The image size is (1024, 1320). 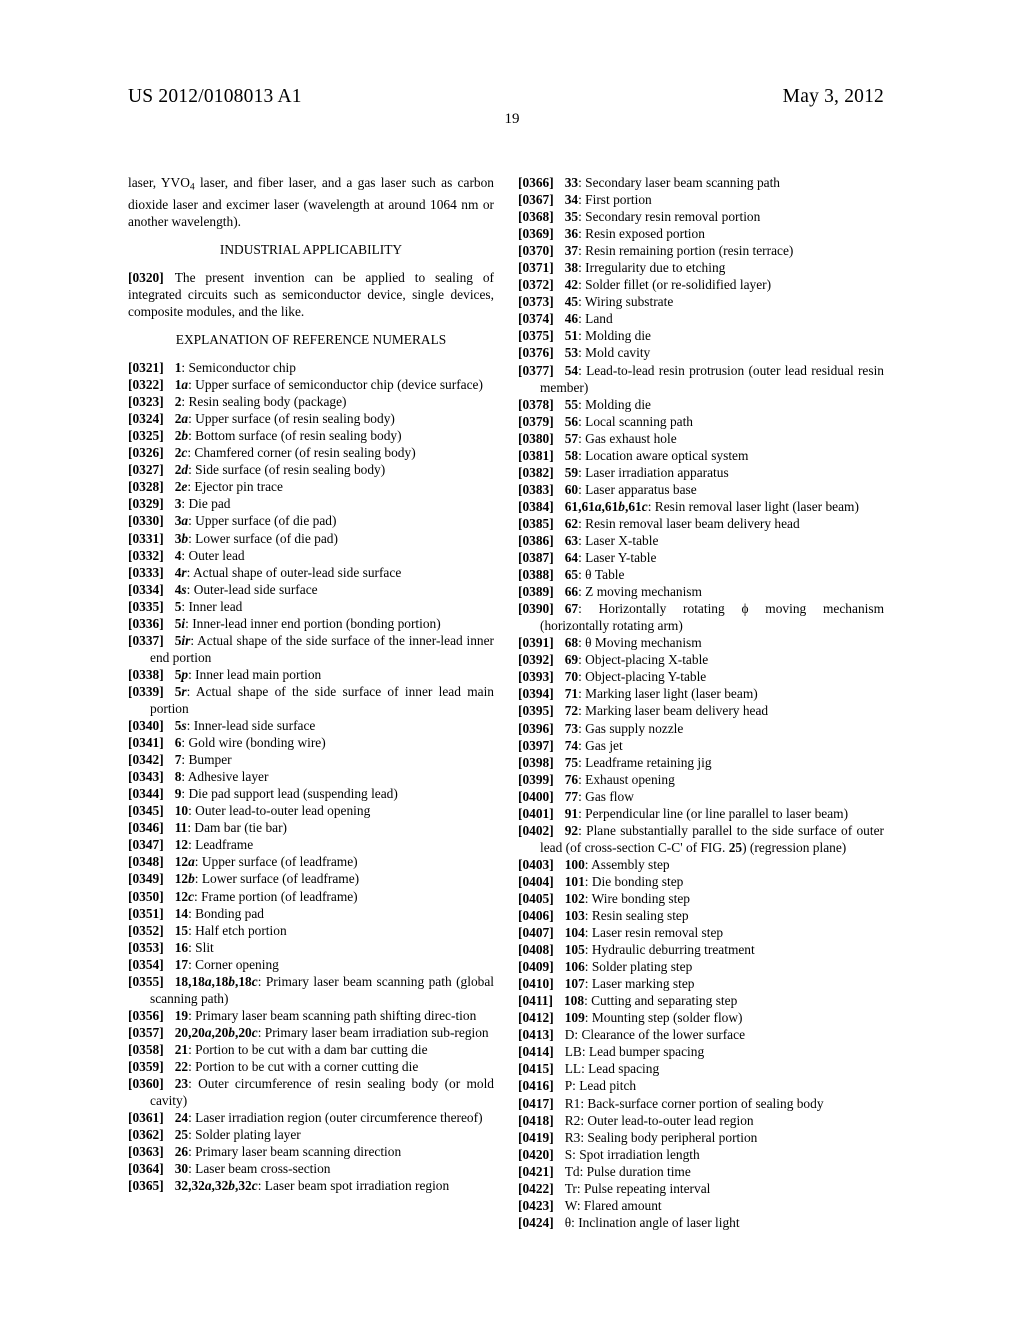 What do you see at coordinates (701, 472) in the screenshot?
I see `reference-entry: [0382] 59: Laser irradiation apparatus` at bounding box center [701, 472].